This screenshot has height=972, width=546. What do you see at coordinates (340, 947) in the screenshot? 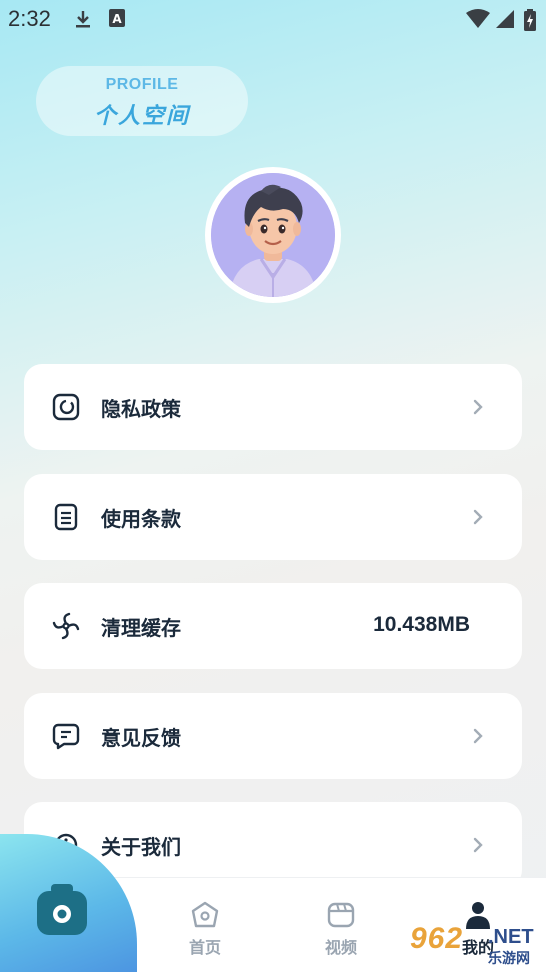
I see `nav-label-video: 视频` at bounding box center [340, 947].